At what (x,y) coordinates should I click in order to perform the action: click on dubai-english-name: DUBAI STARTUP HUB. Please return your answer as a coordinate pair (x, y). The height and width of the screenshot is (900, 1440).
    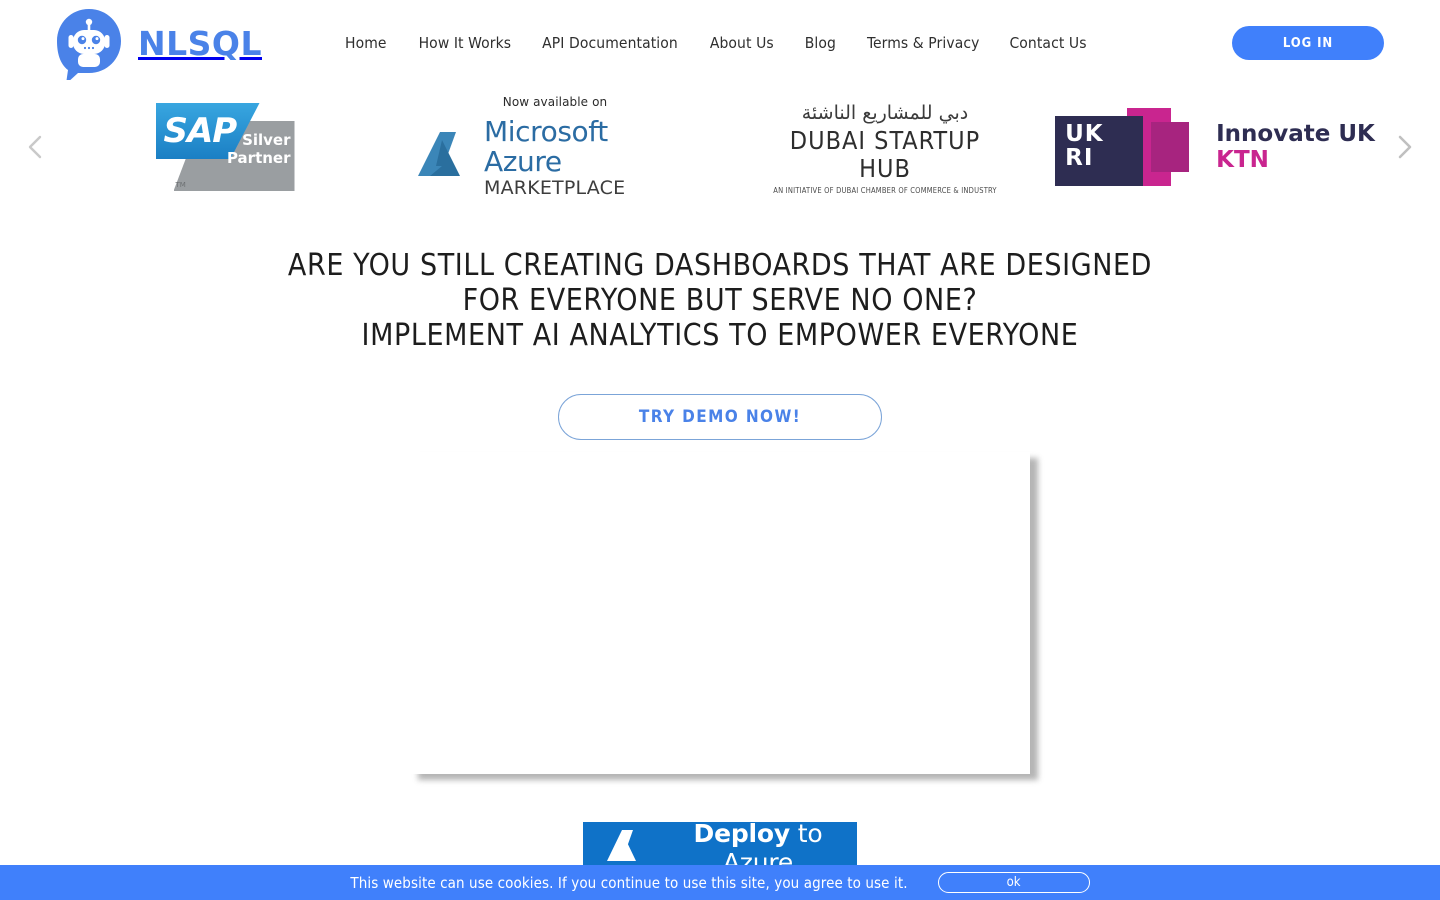
    Looking at the image, I should click on (885, 154).